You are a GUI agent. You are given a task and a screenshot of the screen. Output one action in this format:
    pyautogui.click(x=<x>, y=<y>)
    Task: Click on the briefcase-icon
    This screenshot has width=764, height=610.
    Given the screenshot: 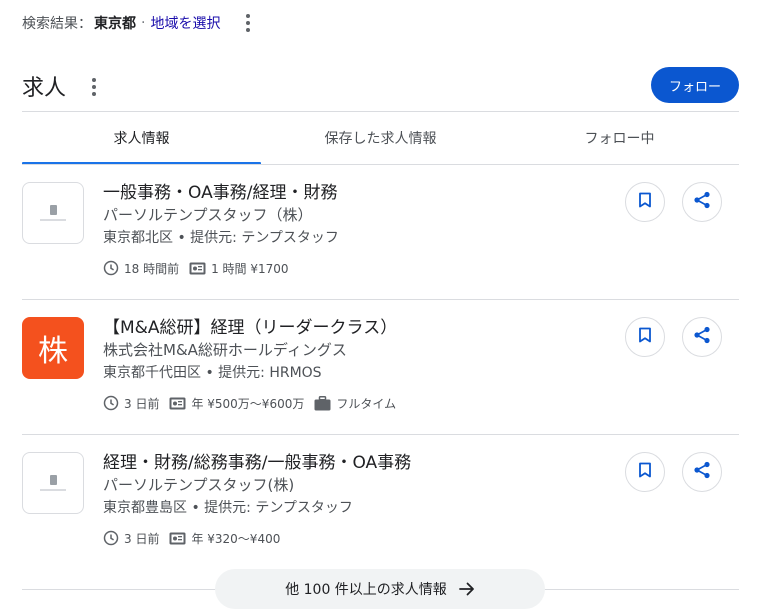 What is the action you would take?
    pyautogui.click(x=322, y=403)
    